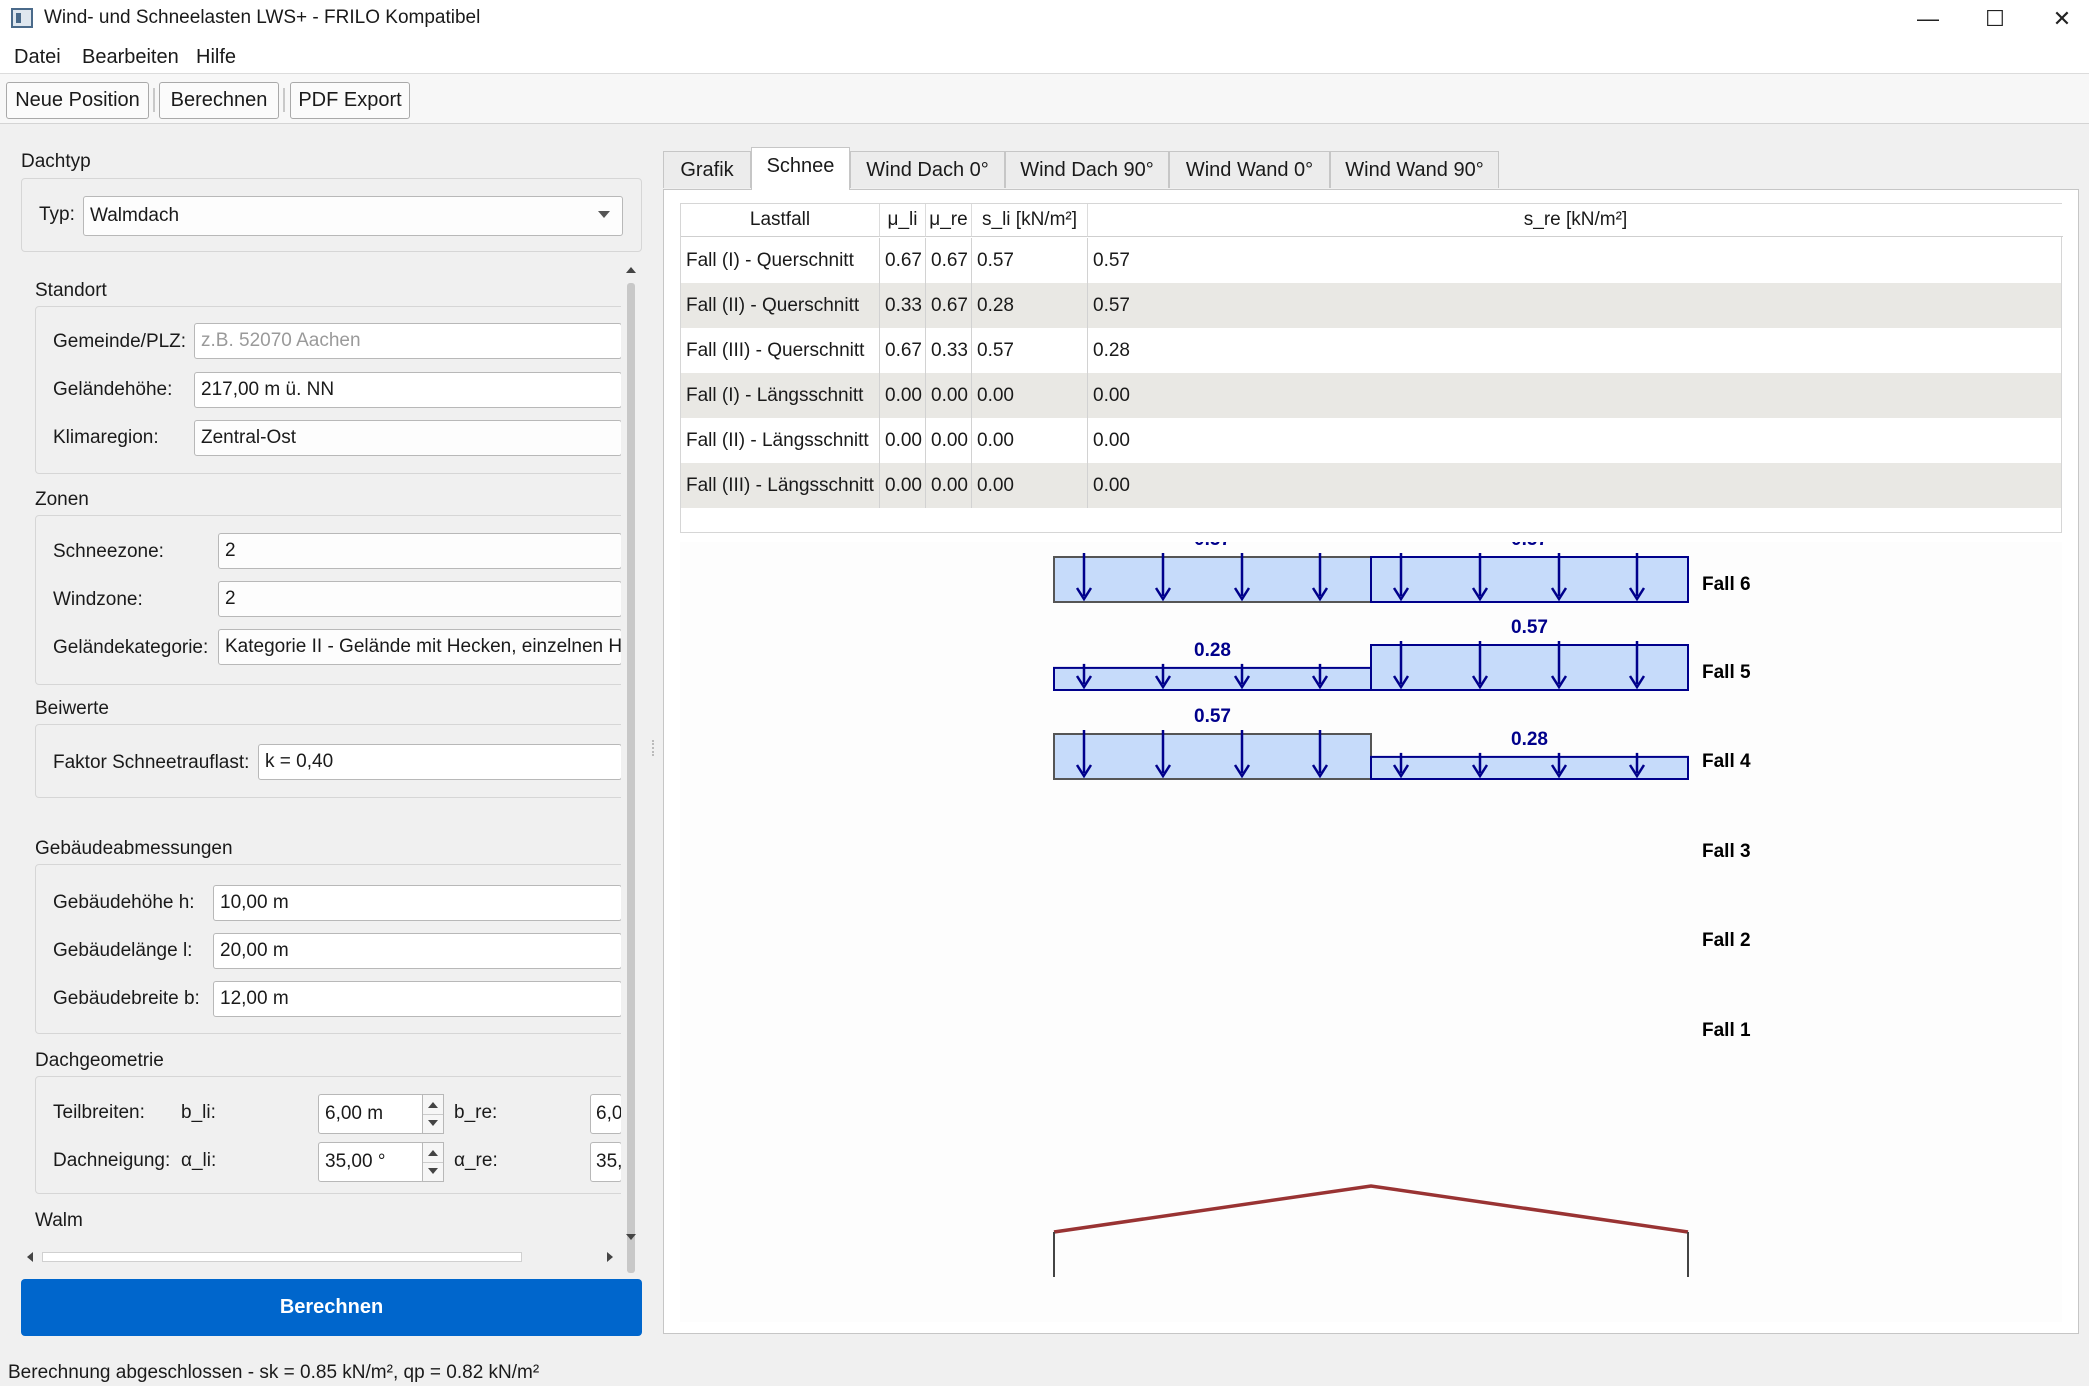 Image resolution: width=2089 pixels, height=1386 pixels. Describe the element at coordinates (1044, 99) in the screenshot. I see `toolbar: Neue Position Berechnen PDF Export` at that location.